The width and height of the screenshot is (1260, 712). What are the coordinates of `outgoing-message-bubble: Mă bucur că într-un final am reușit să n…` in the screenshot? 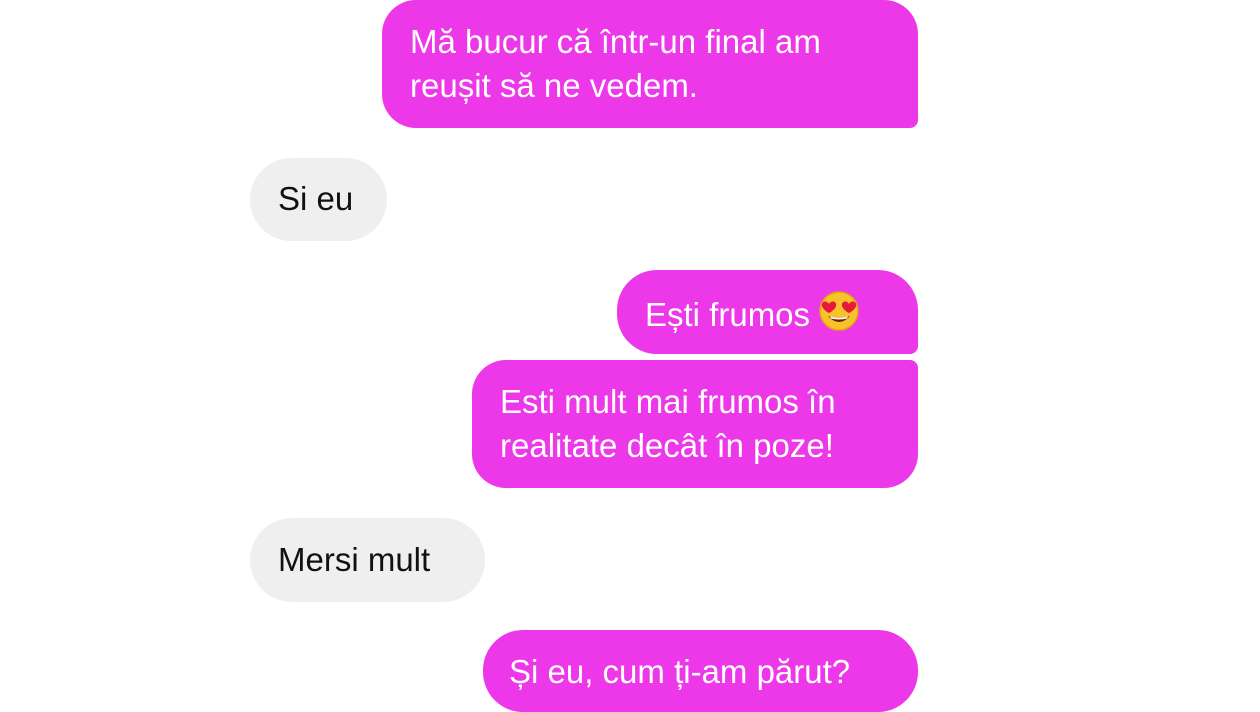 It's located at (650, 64).